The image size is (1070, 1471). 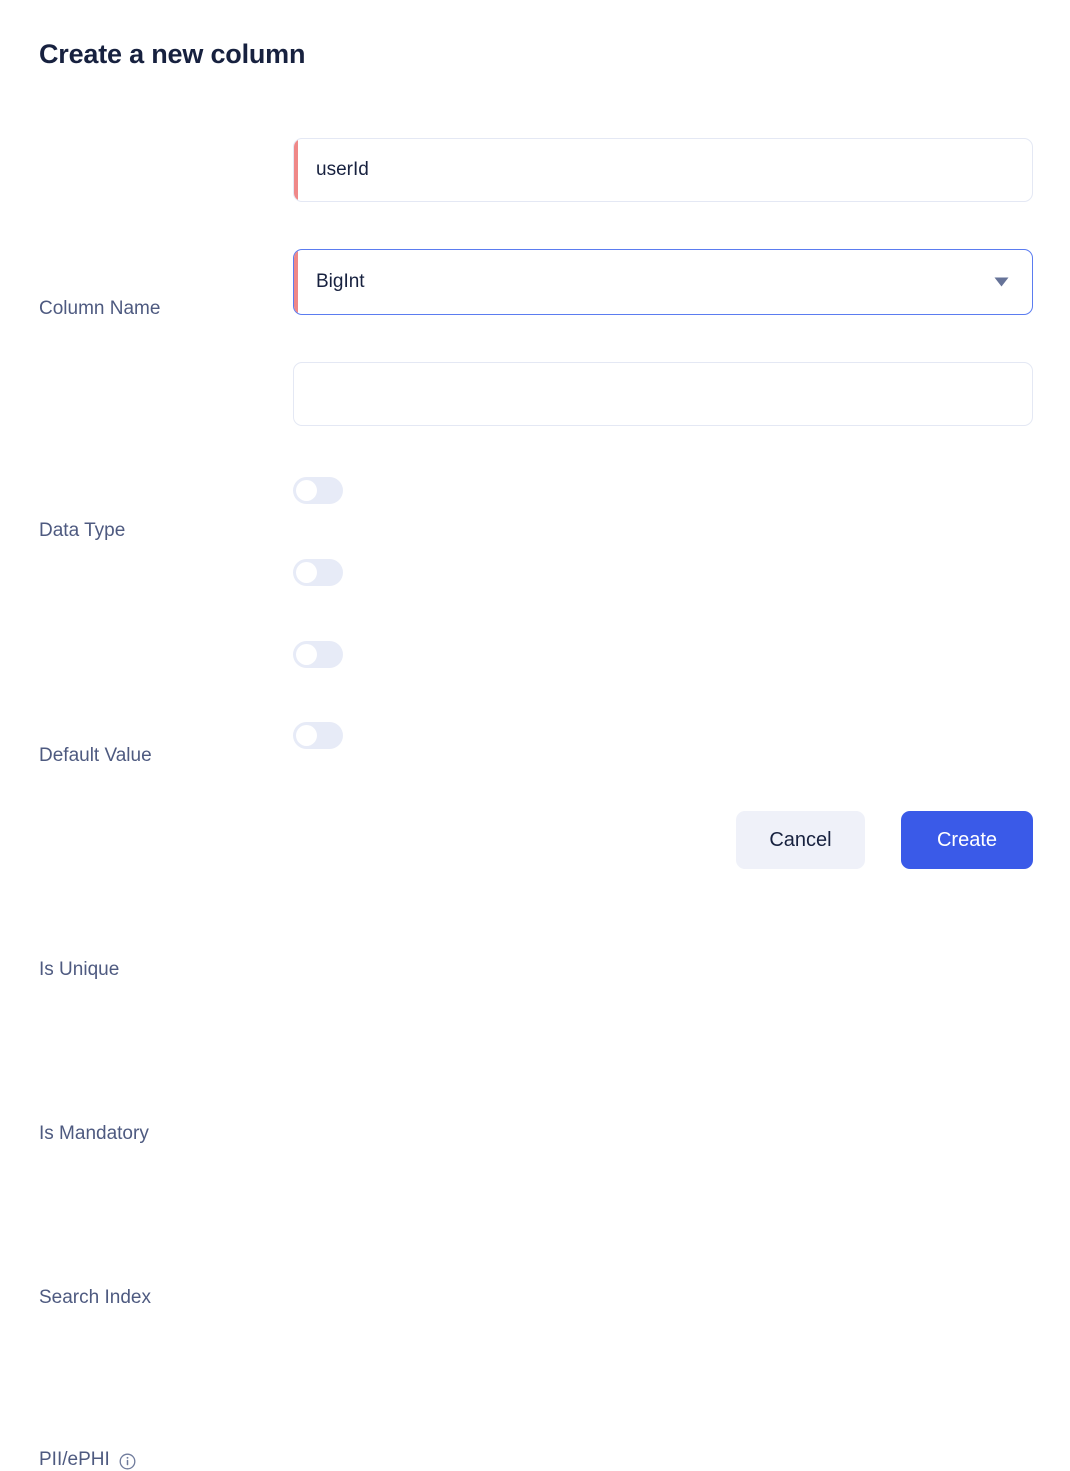 What do you see at coordinates (884, 840) in the screenshot?
I see `dialog-footer: Cancel Create` at bounding box center [884, 840].